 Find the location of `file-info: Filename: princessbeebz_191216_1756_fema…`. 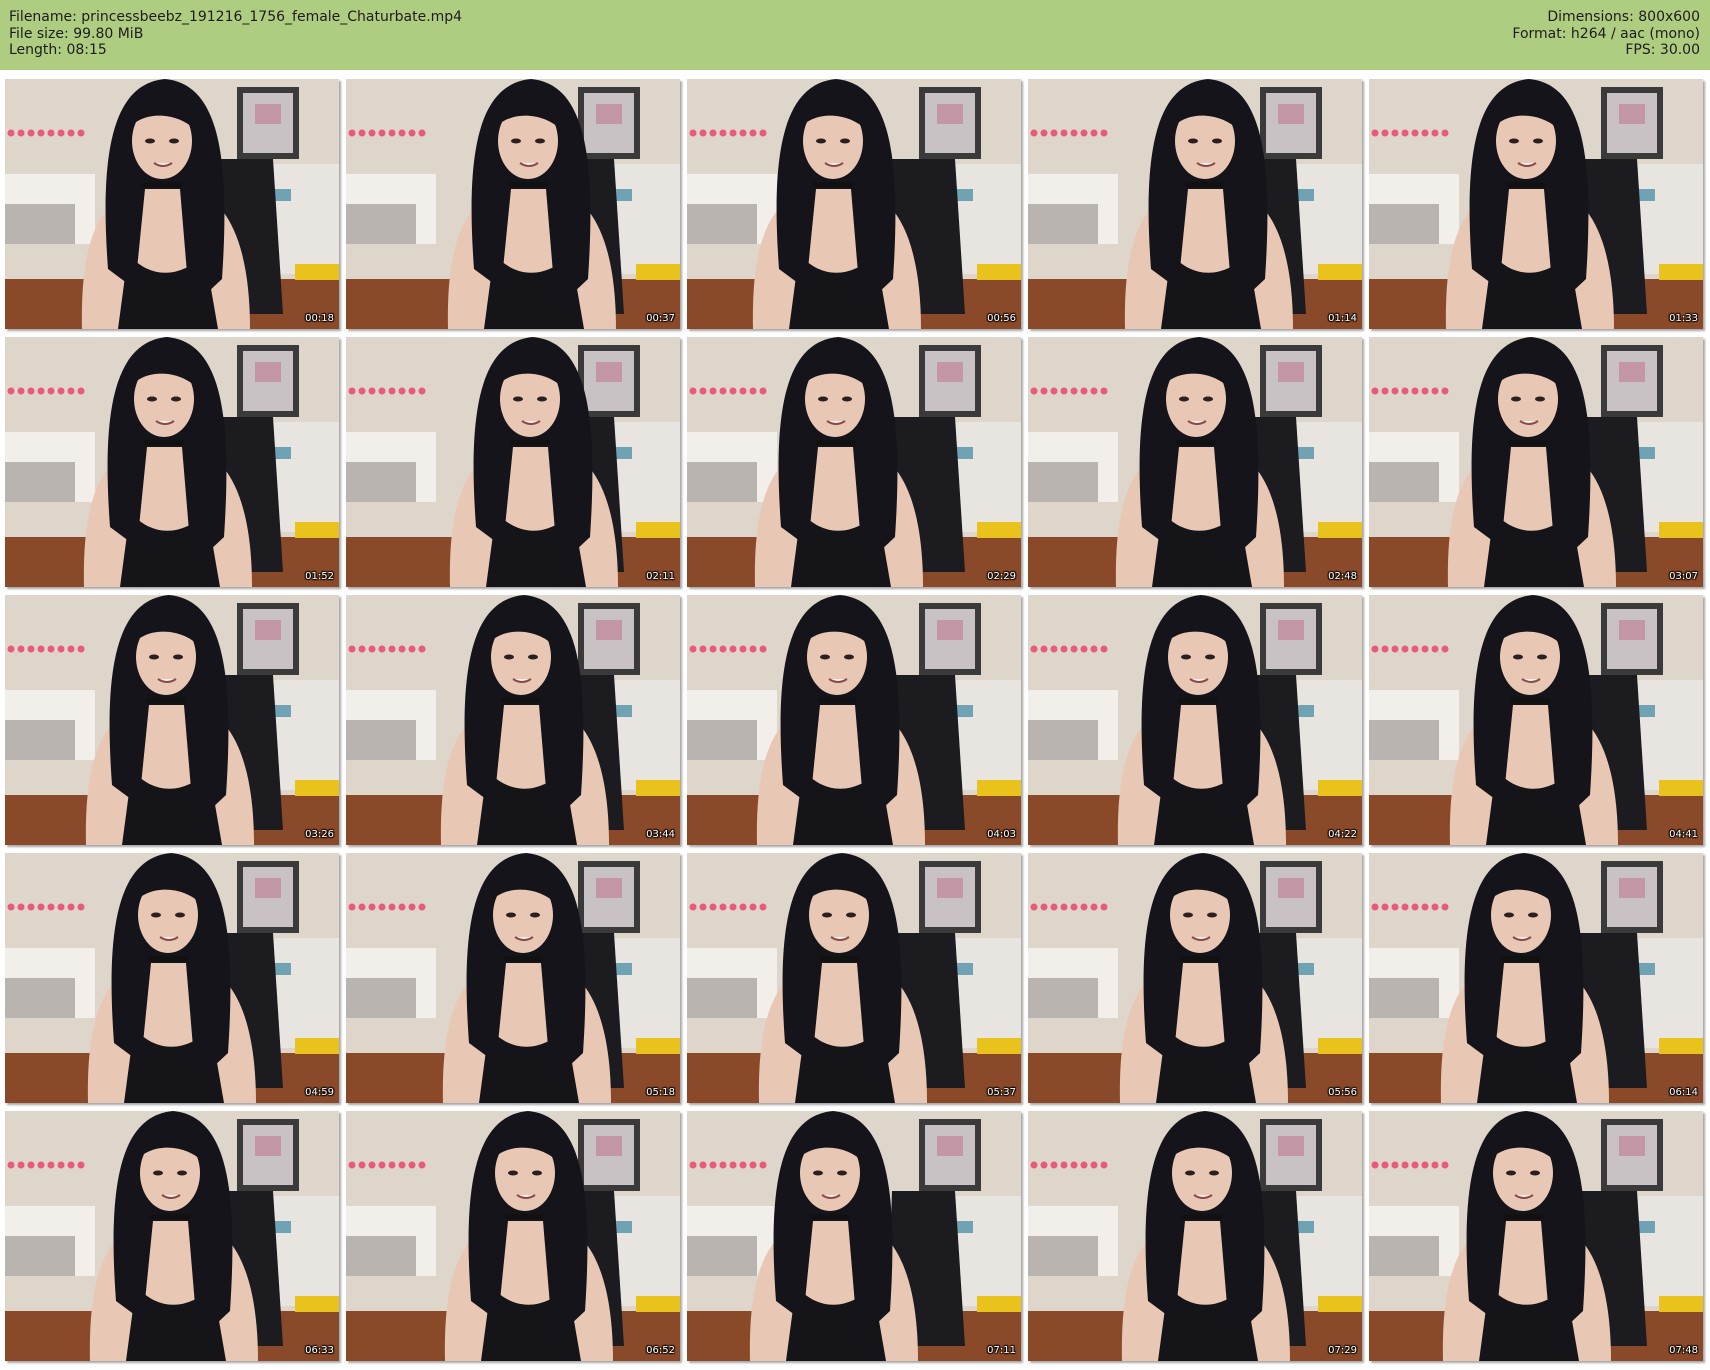

file-info: Filename: princessbeebz_191216_1756_fema… is located at coordinates (235, 34).